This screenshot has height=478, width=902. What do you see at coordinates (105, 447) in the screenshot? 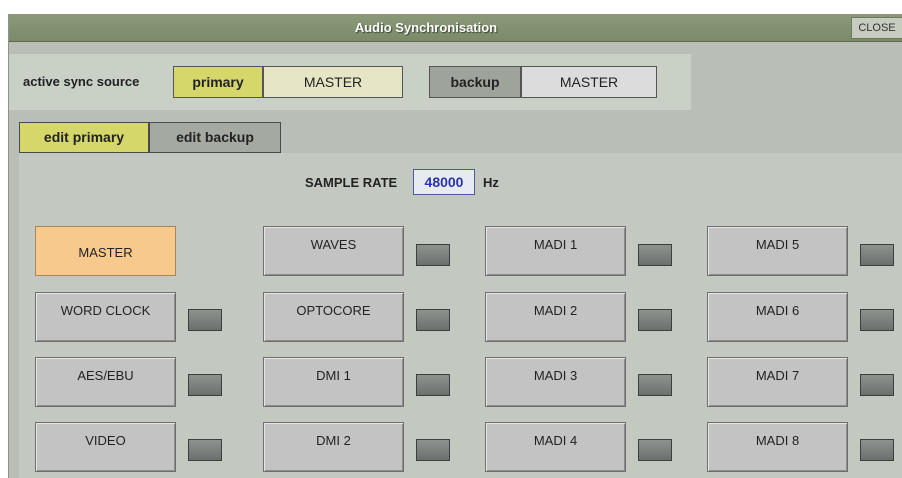
I see `source-button: VIDEO` at bounding box center [105, 447].